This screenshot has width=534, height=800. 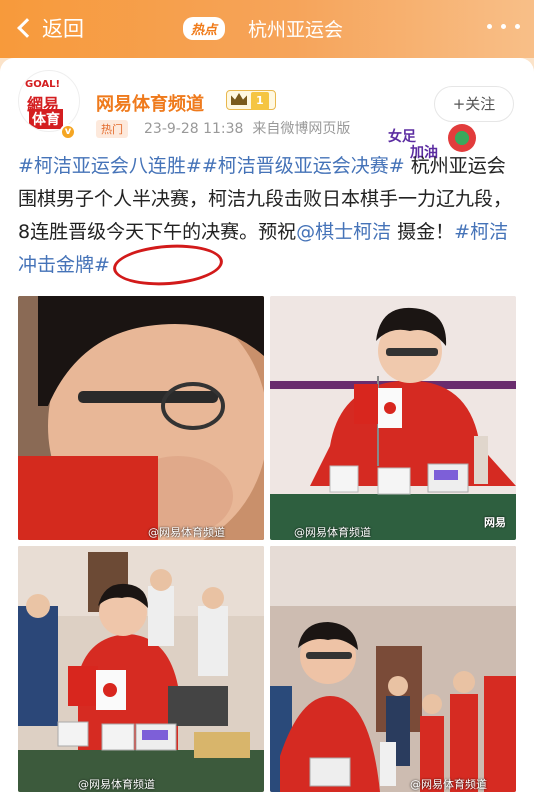 I want to click on photo-3: @网易体育频道, so click(x=141, y=669).